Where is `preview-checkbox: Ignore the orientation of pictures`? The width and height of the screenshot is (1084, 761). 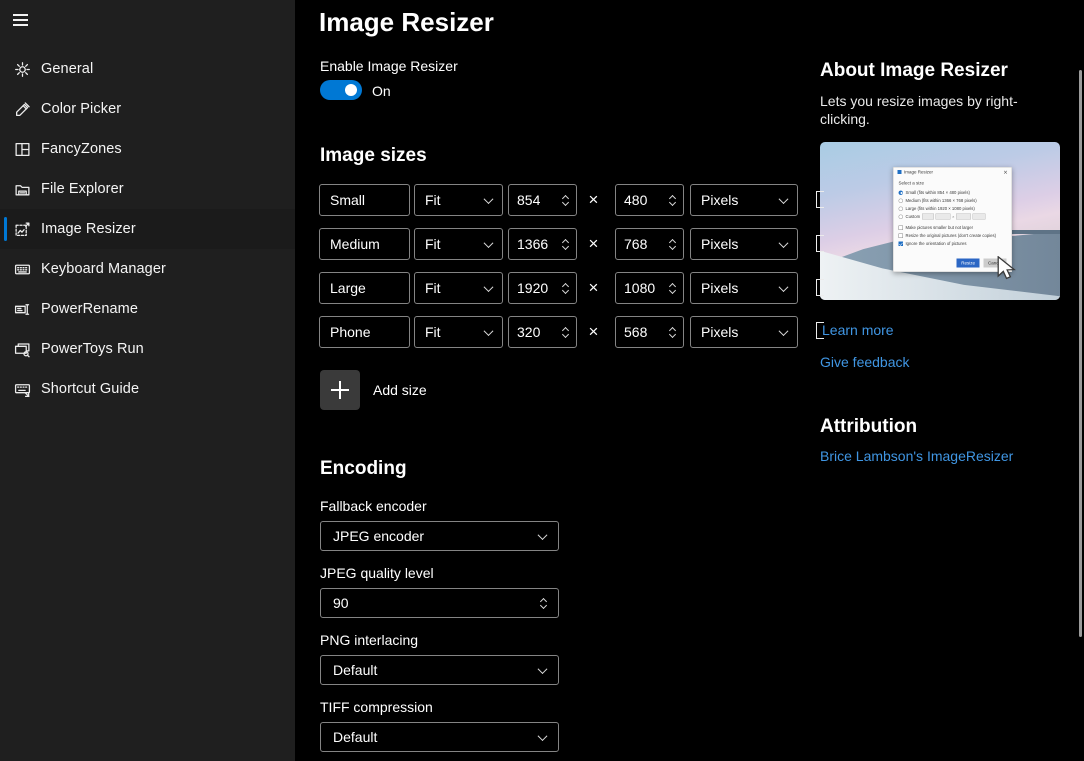 preview-checkbox: Ignore the orientation of pictures is located at coordinates (953, 244).